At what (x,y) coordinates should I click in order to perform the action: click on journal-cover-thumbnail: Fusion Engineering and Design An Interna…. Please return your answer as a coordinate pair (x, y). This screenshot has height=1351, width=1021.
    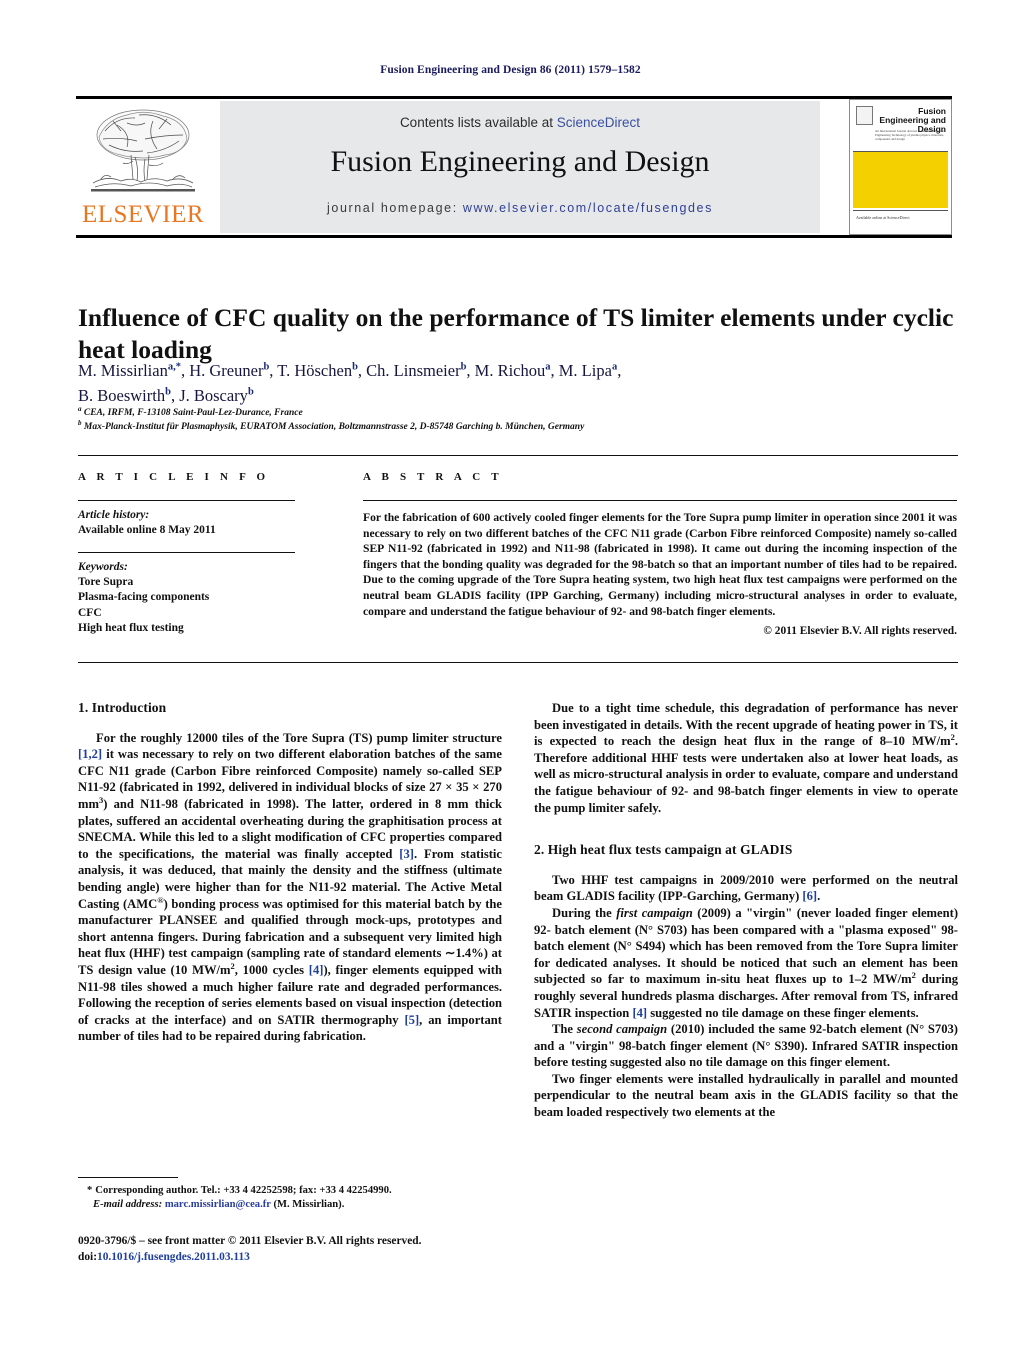
    Looking at the image, I should click on (900, 167).